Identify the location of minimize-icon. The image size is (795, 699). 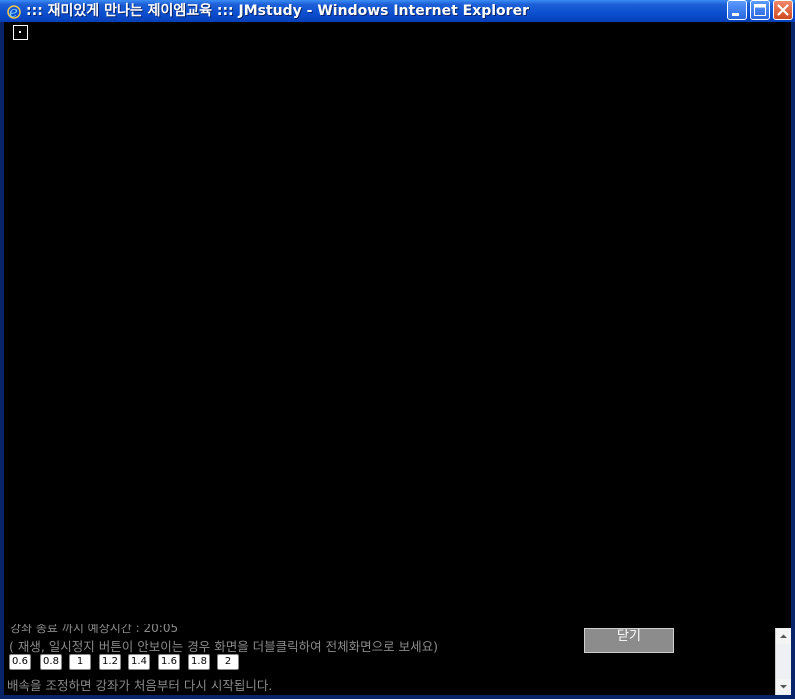
(735, 14).